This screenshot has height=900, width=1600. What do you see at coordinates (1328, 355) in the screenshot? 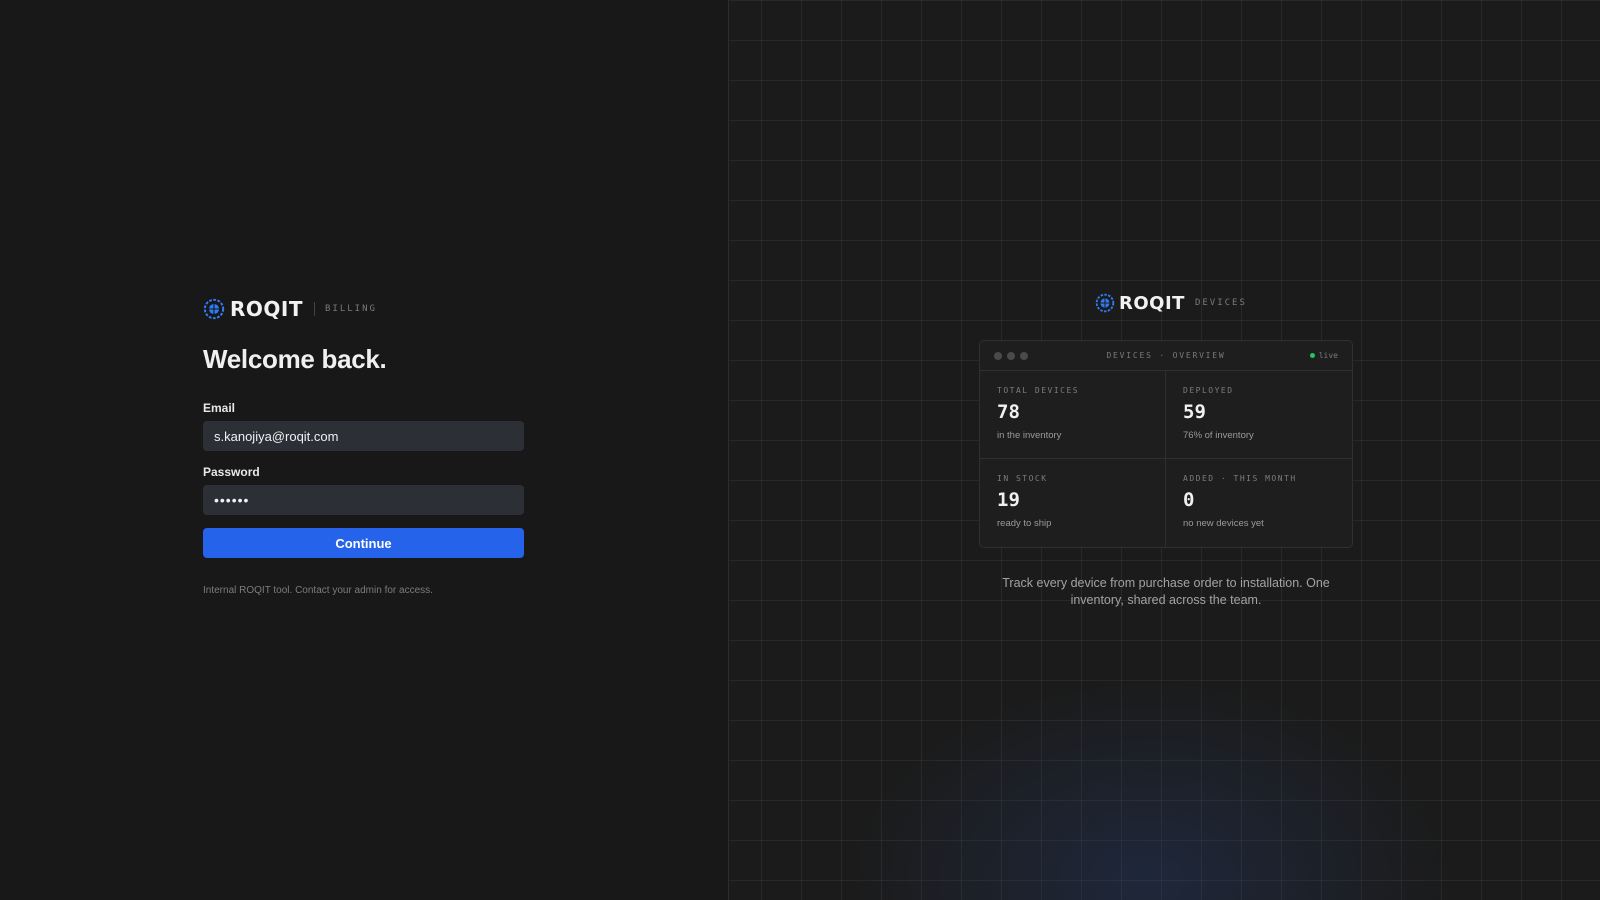
I see `live-label: live` at bounding box center [1328, 355].